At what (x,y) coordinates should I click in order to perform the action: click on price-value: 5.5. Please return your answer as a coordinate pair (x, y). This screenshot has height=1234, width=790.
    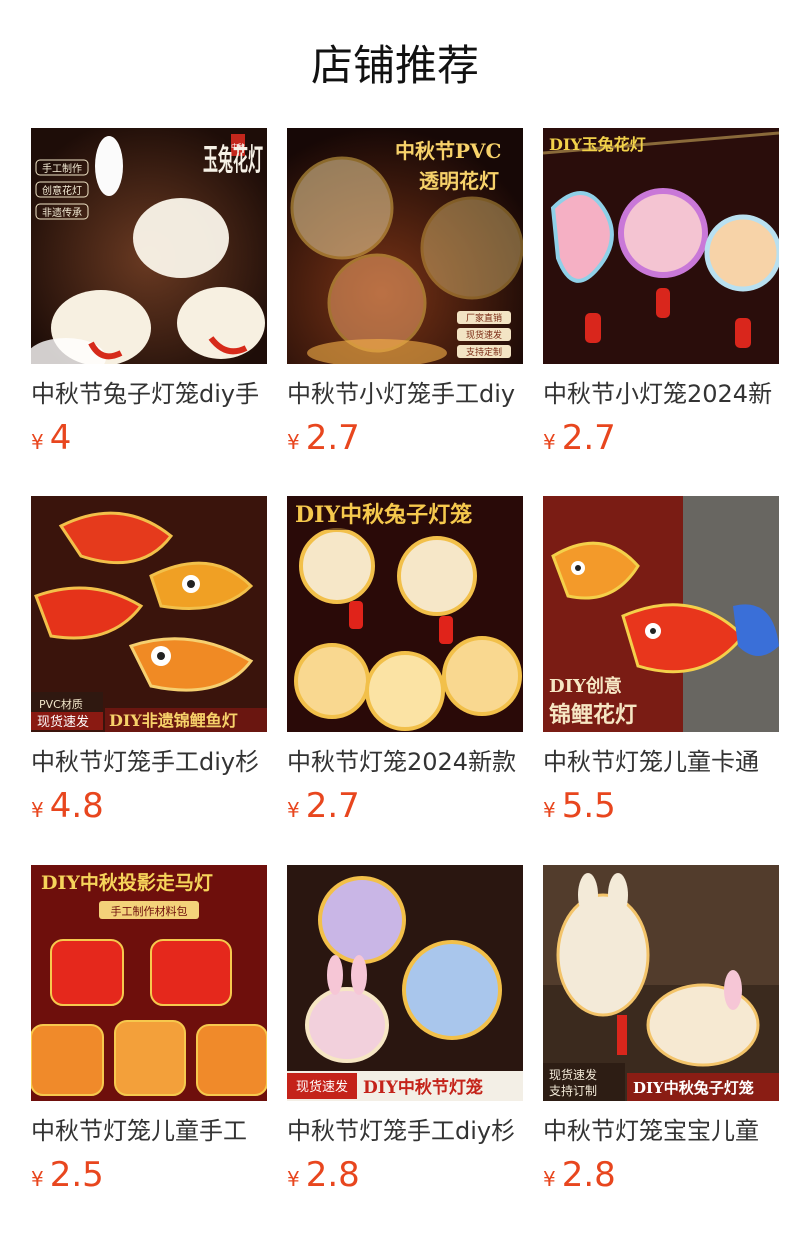
    Looking at the image, I should click on (588, 806).